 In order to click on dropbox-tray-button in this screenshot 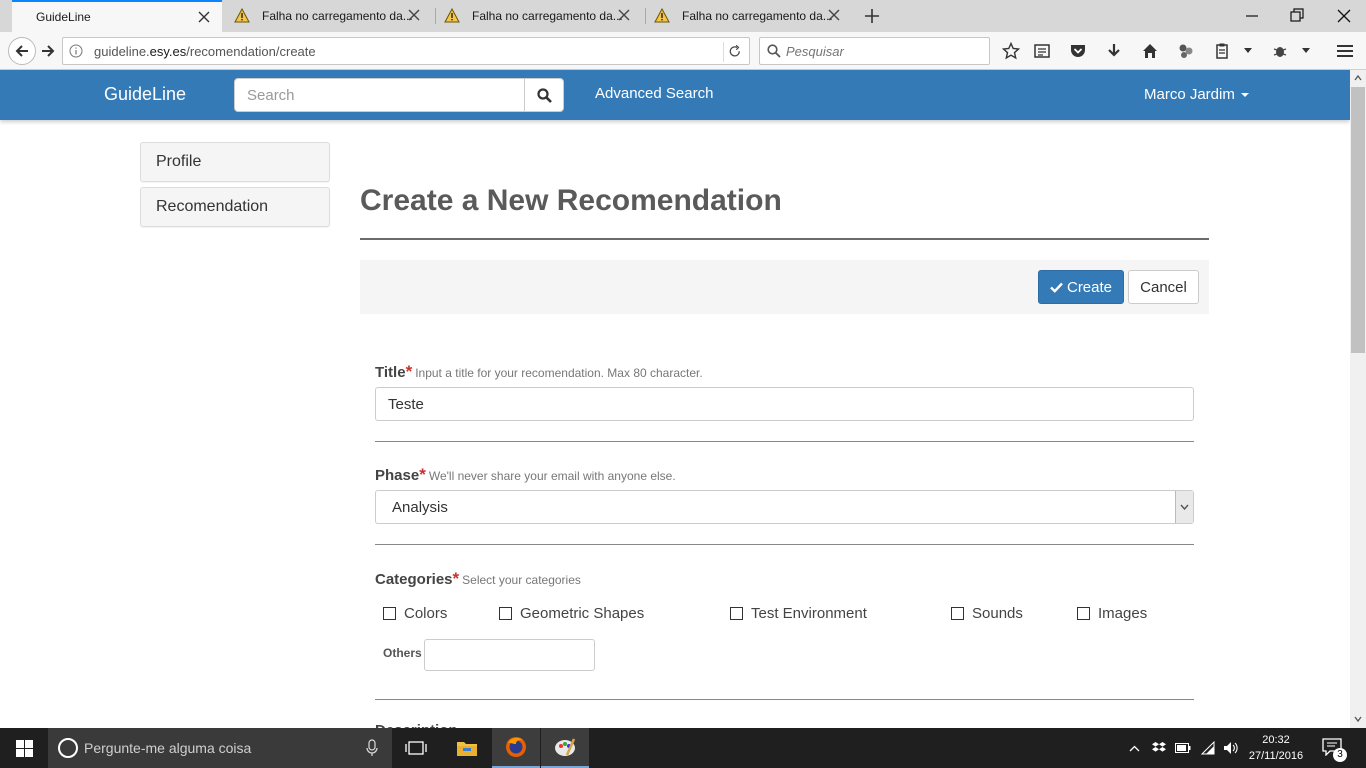, I will do `click(1159, 748)`.